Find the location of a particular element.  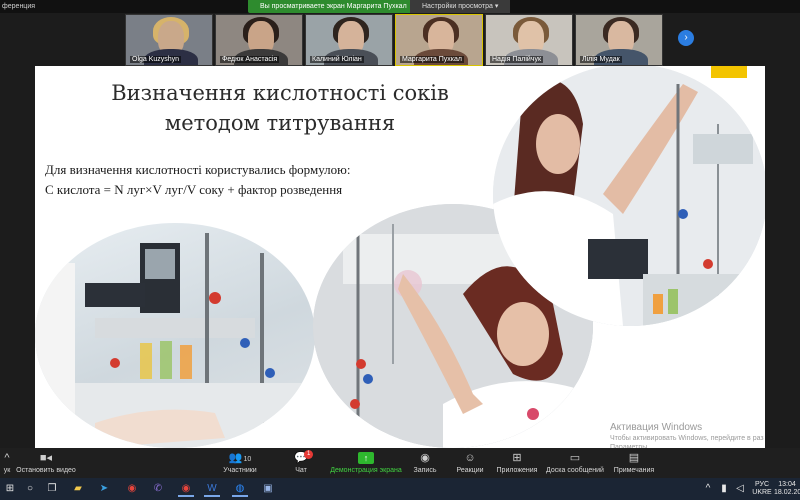

tray-chevron-icon: ^ is located at coordinates (708, 489).